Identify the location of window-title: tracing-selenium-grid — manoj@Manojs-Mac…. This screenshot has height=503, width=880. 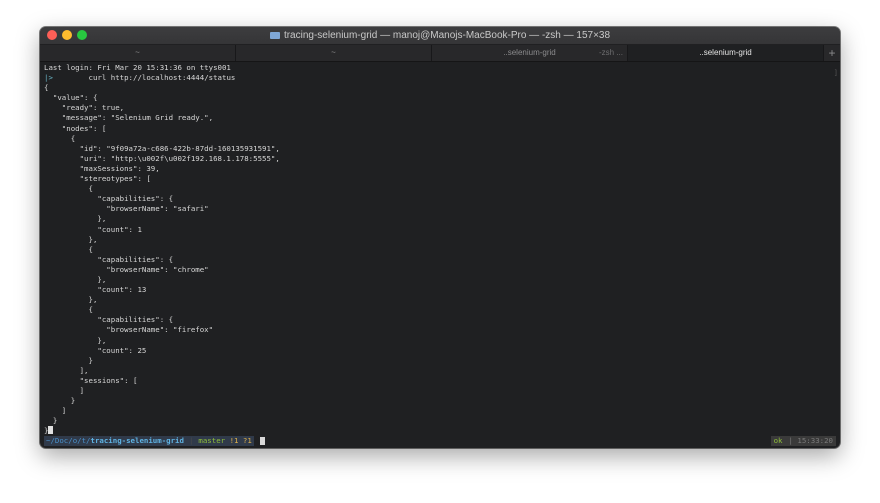
(440, 35).